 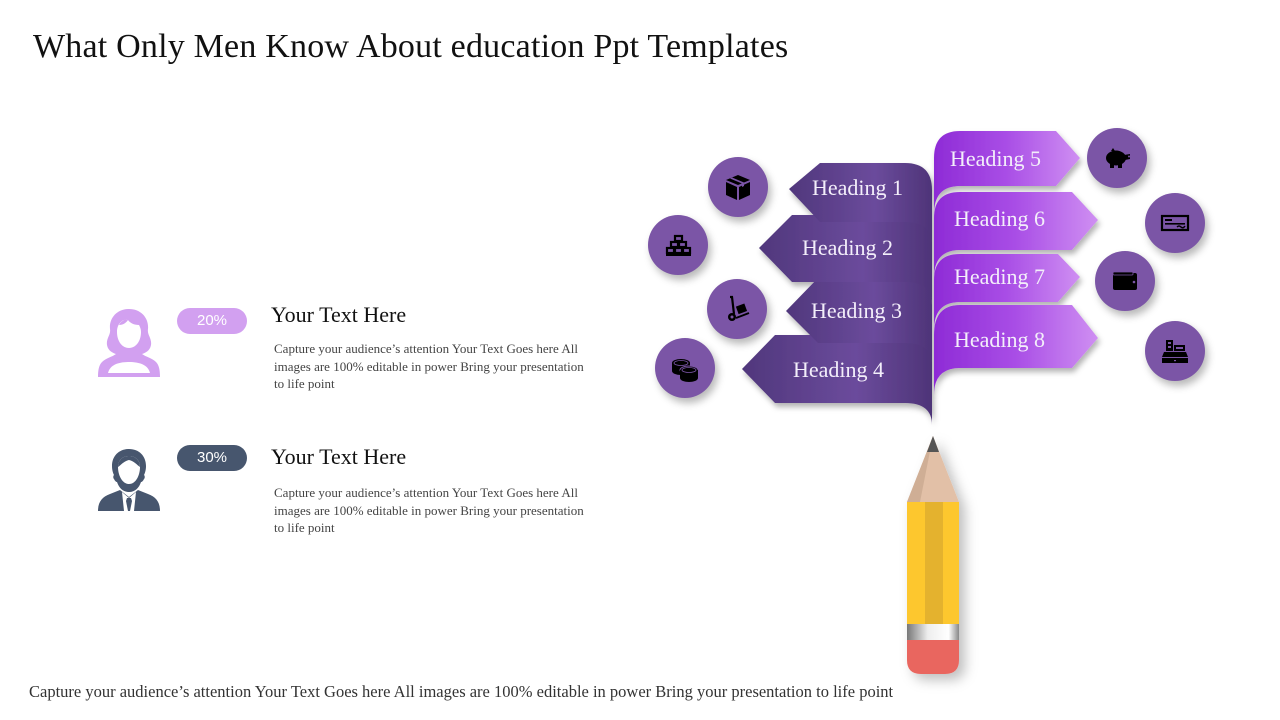 I want to click on gold-bars-icon, so click(x=678, y=245).